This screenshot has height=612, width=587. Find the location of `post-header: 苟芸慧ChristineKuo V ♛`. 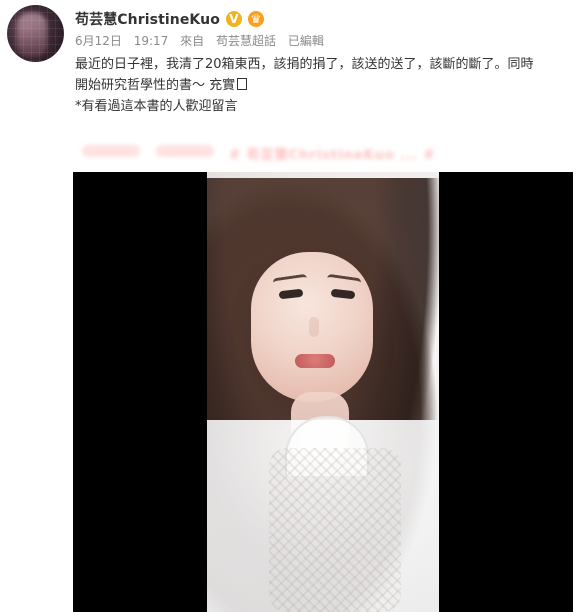

post-header: 苟芸慧ChristineKuo V ♛ is located at coordinates (169, 19).